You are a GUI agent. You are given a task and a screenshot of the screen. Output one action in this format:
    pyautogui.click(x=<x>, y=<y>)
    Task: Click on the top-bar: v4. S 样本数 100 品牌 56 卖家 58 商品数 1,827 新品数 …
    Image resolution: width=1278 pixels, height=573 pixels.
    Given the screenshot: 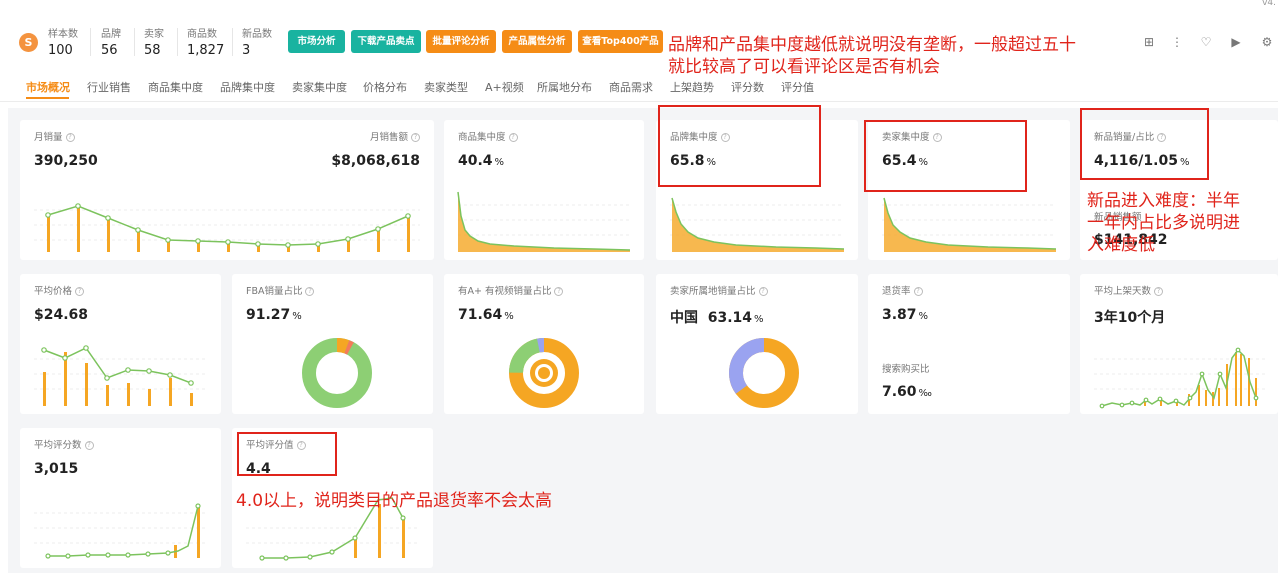 What is the action you would take?
    pyautogui.click(x=639, y=35)
    